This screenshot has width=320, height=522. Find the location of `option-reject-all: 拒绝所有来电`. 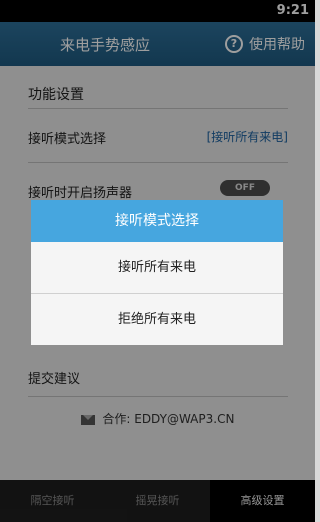

option-reject-all: 拒绝所有来电 is located at coordinates (157, 319).